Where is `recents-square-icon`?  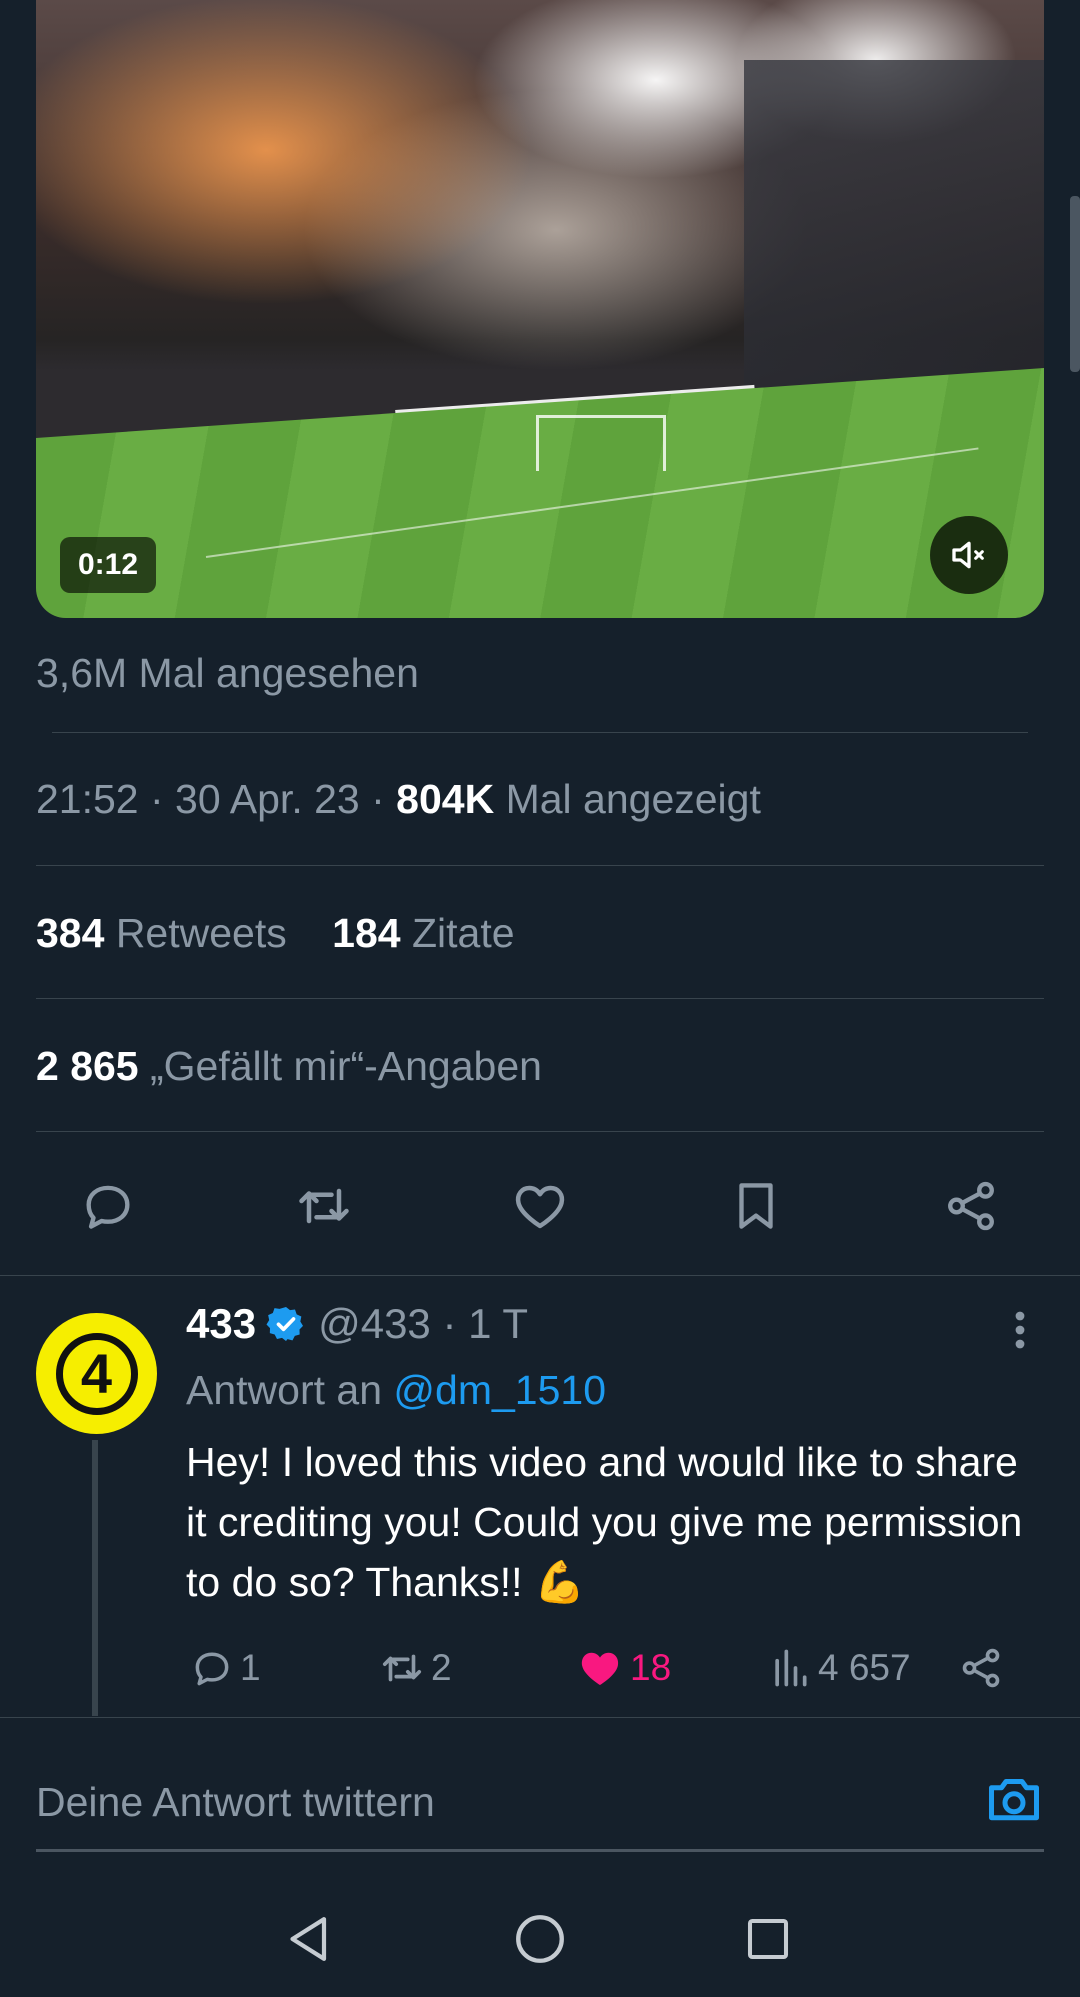
recents-square-icon is located at coordinates (768, 1939).